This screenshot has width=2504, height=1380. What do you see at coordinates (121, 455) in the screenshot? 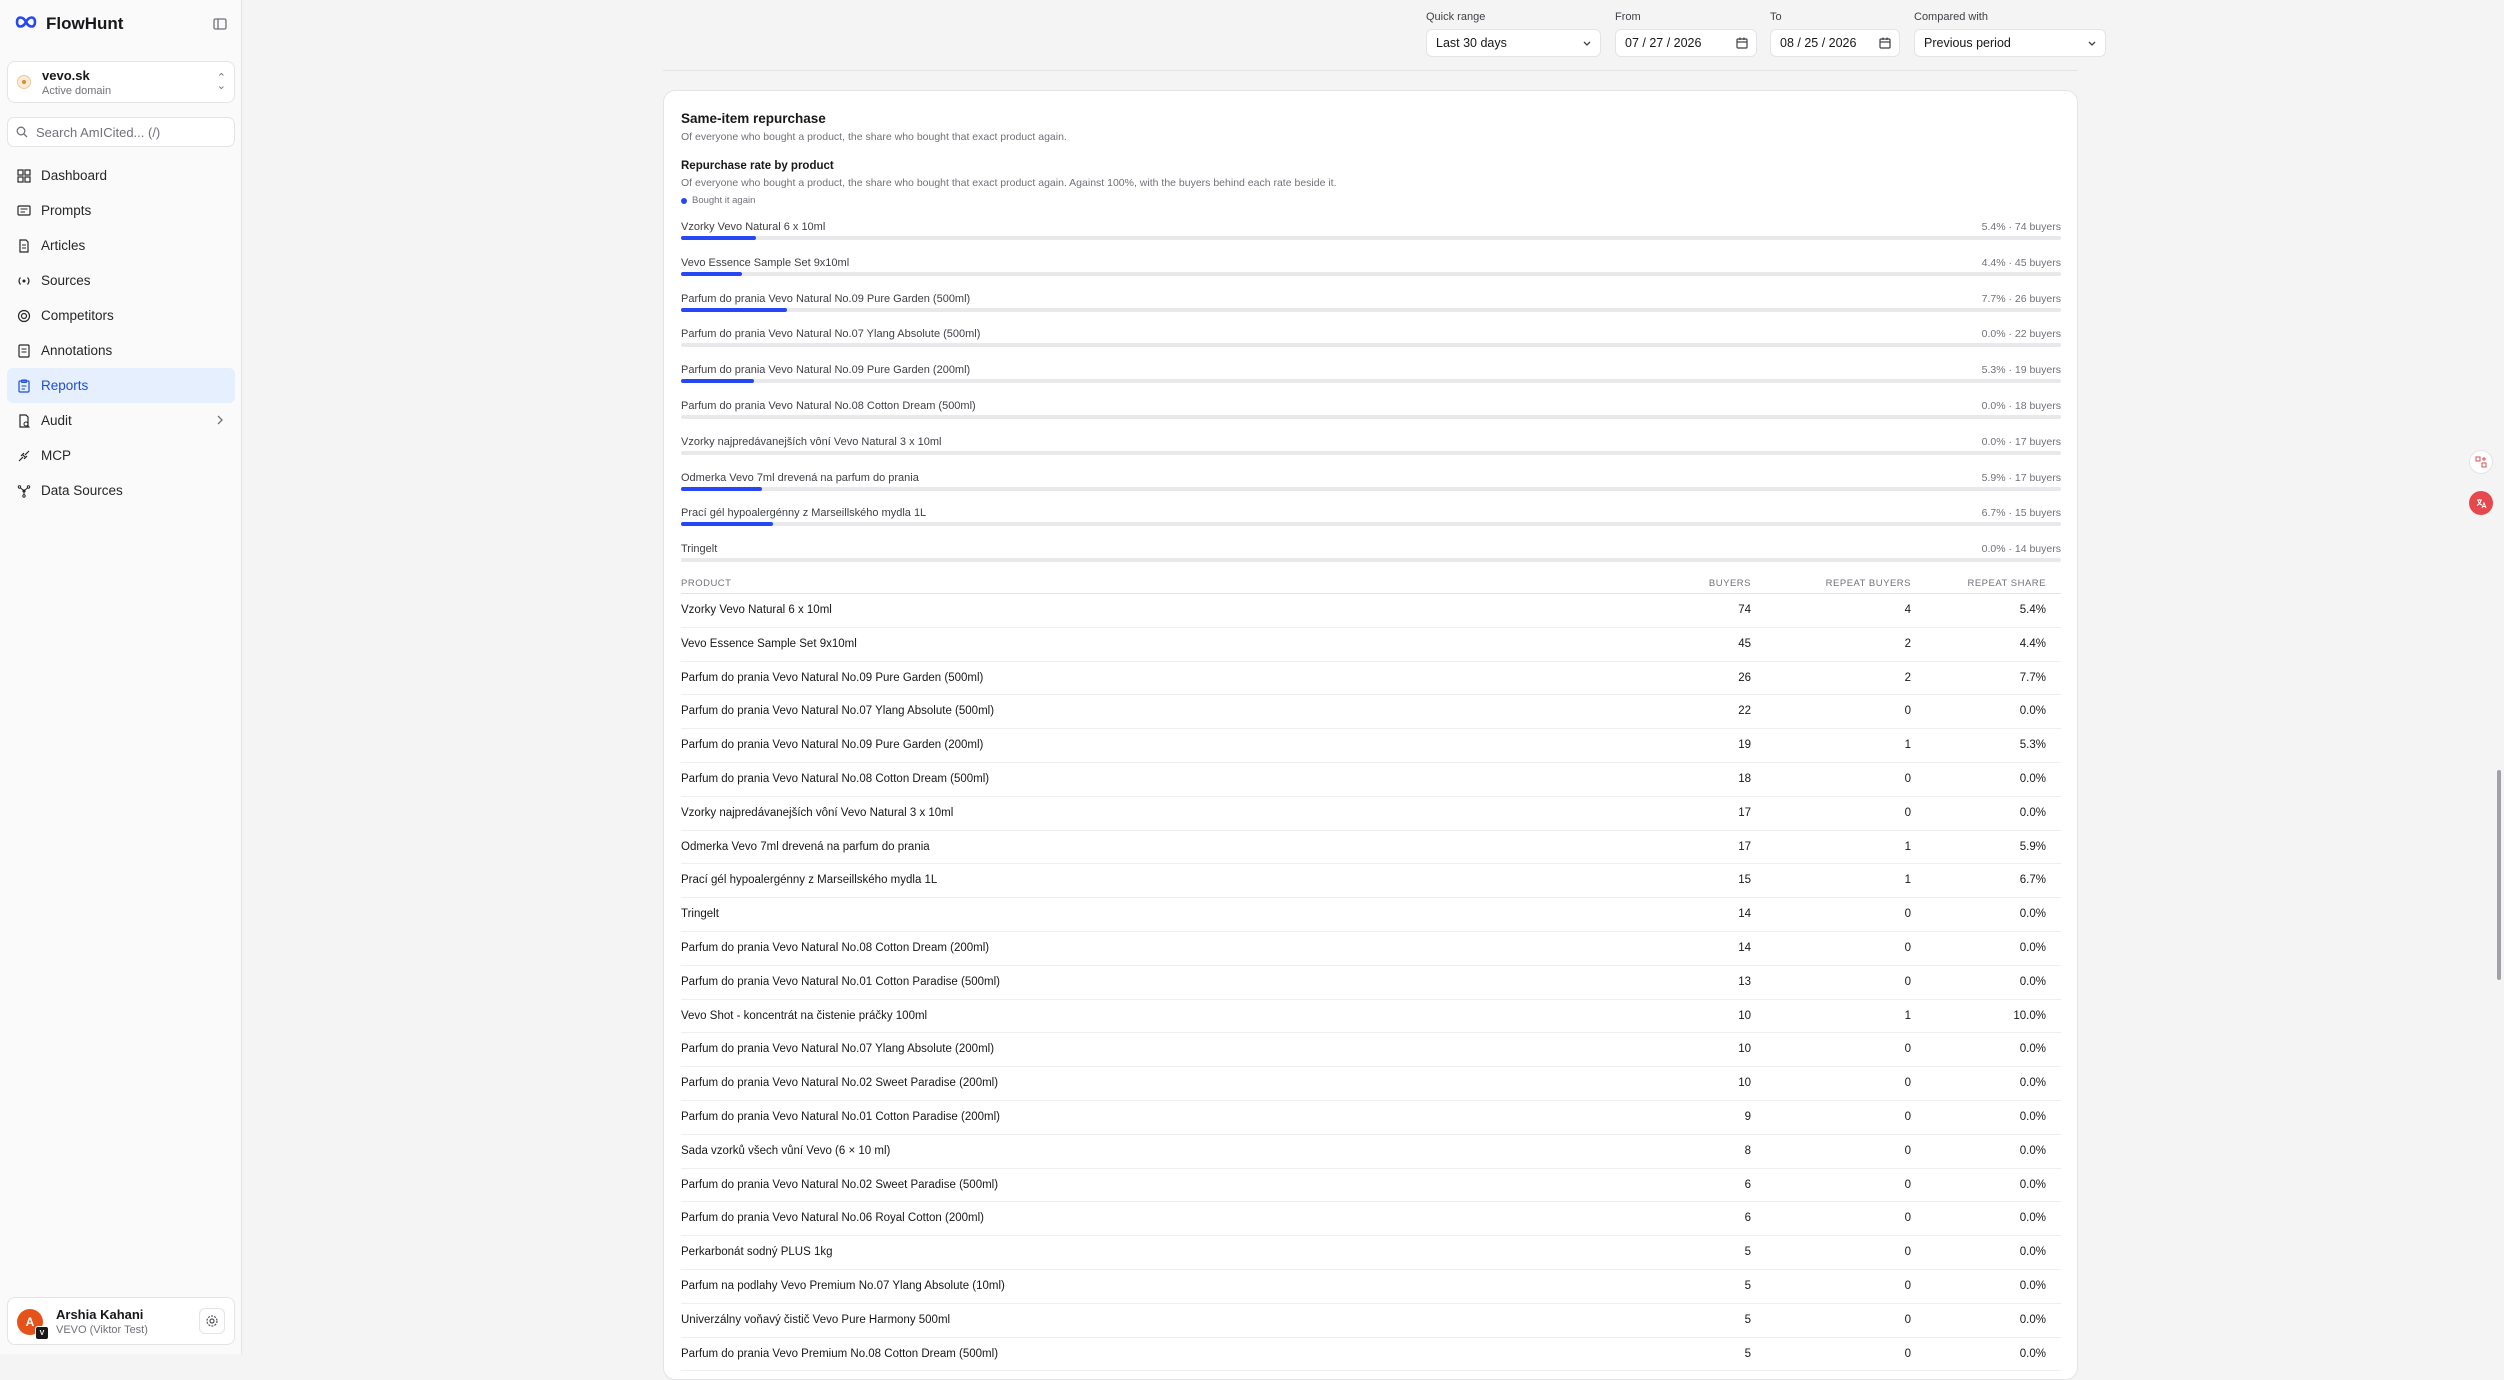
I see `sidebar-item-mcp: MCP` at bounding box center [121, 455].